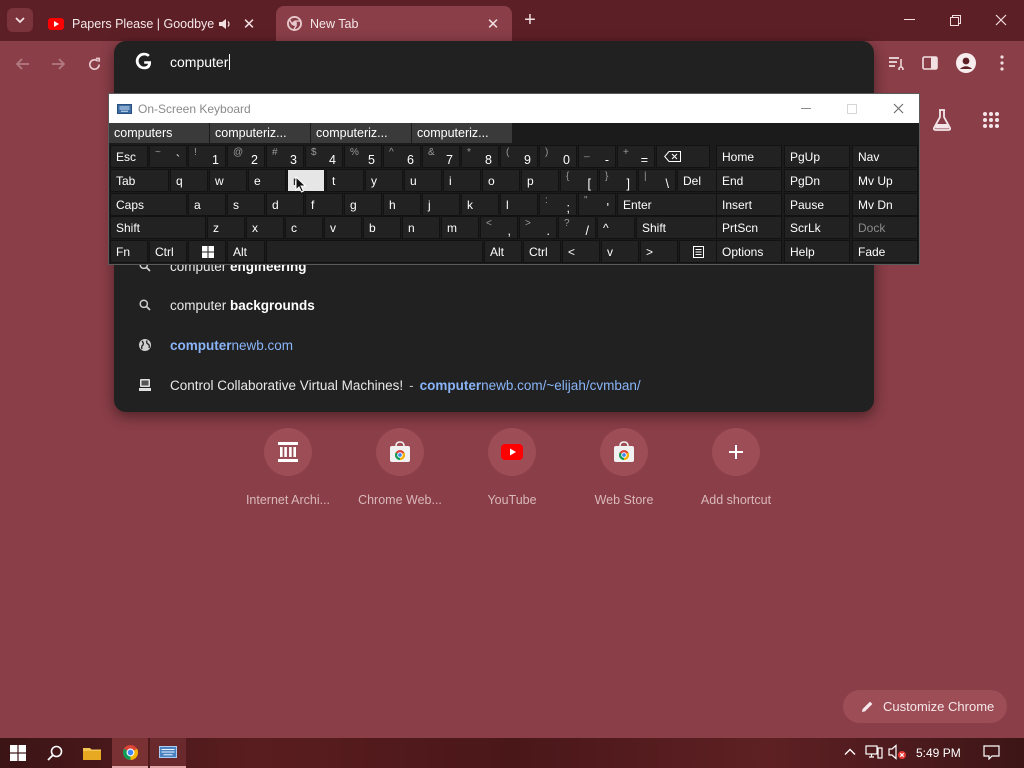 Image resolution: width=1024 pixels, height=768 pixels. I want to click on customize-chrome-button: Customize Chrome, so click(925, 706).